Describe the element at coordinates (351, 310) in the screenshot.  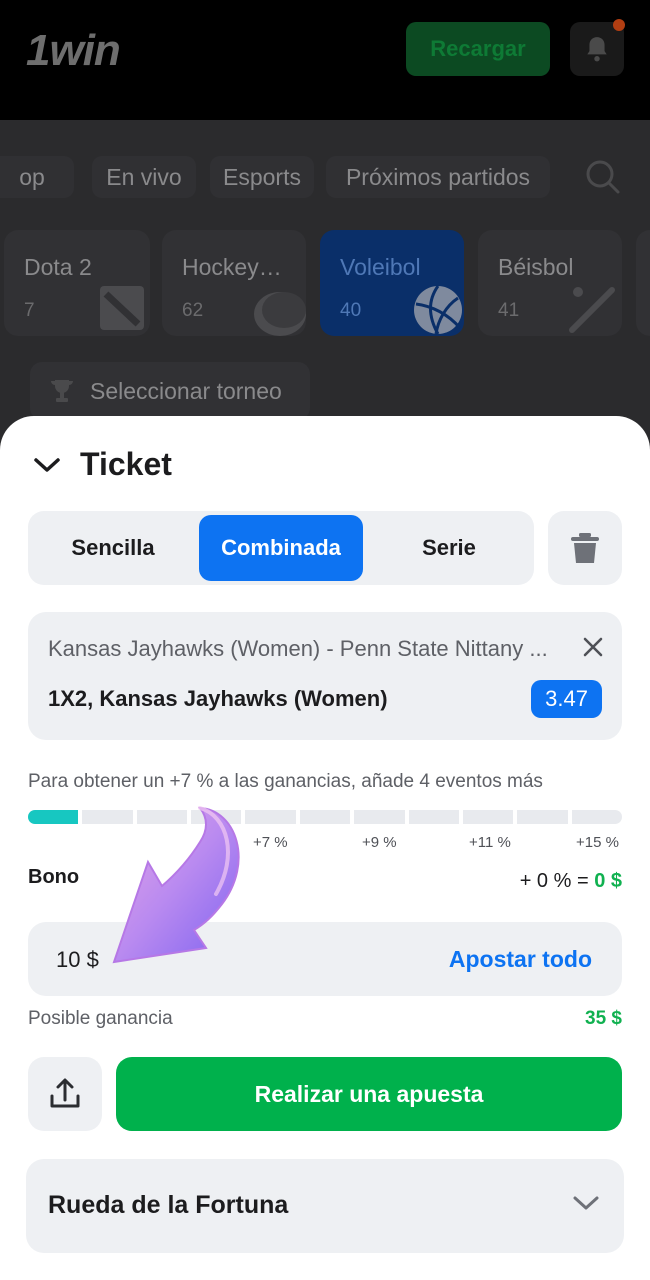
I see `sport-count: 40` at that location.